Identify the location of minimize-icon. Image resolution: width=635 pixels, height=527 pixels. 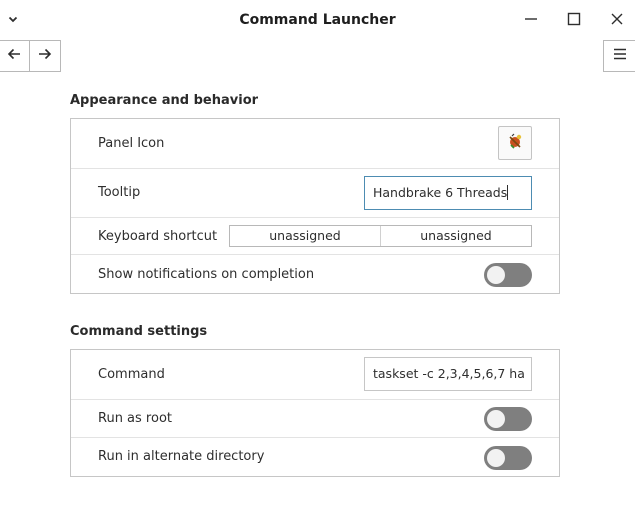
(531, 21).